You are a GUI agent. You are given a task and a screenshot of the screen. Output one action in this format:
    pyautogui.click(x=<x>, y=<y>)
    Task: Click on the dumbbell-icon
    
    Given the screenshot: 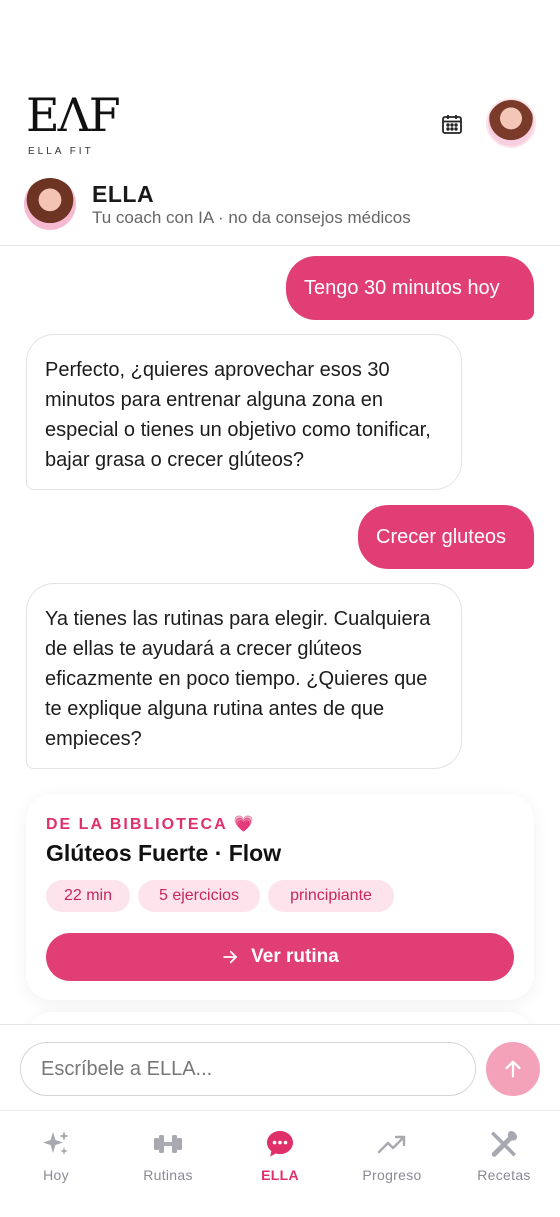 What is the action you would take?
    pyautogui.click(x=168, y=1144)
    